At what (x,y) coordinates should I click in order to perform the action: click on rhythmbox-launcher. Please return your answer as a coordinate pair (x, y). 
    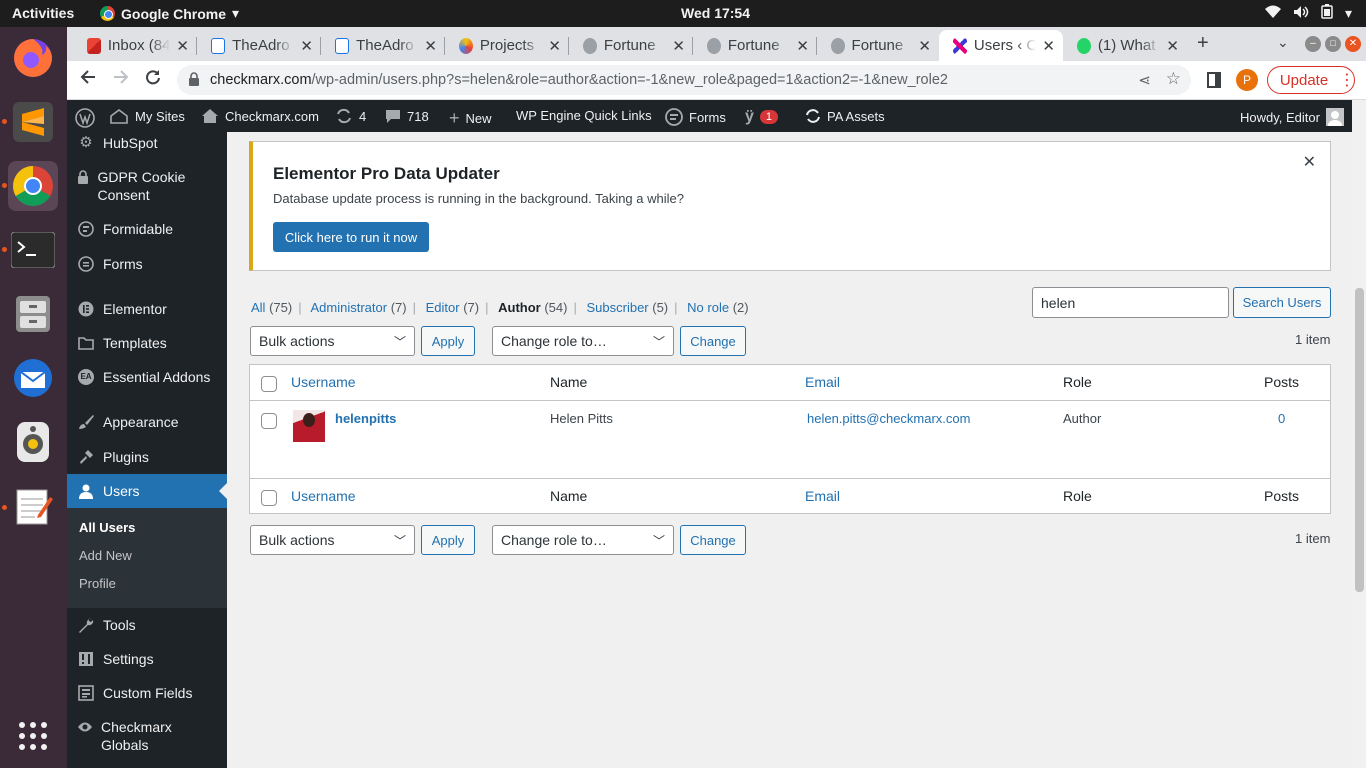
    Looking at the image, I should click on (33, 442).